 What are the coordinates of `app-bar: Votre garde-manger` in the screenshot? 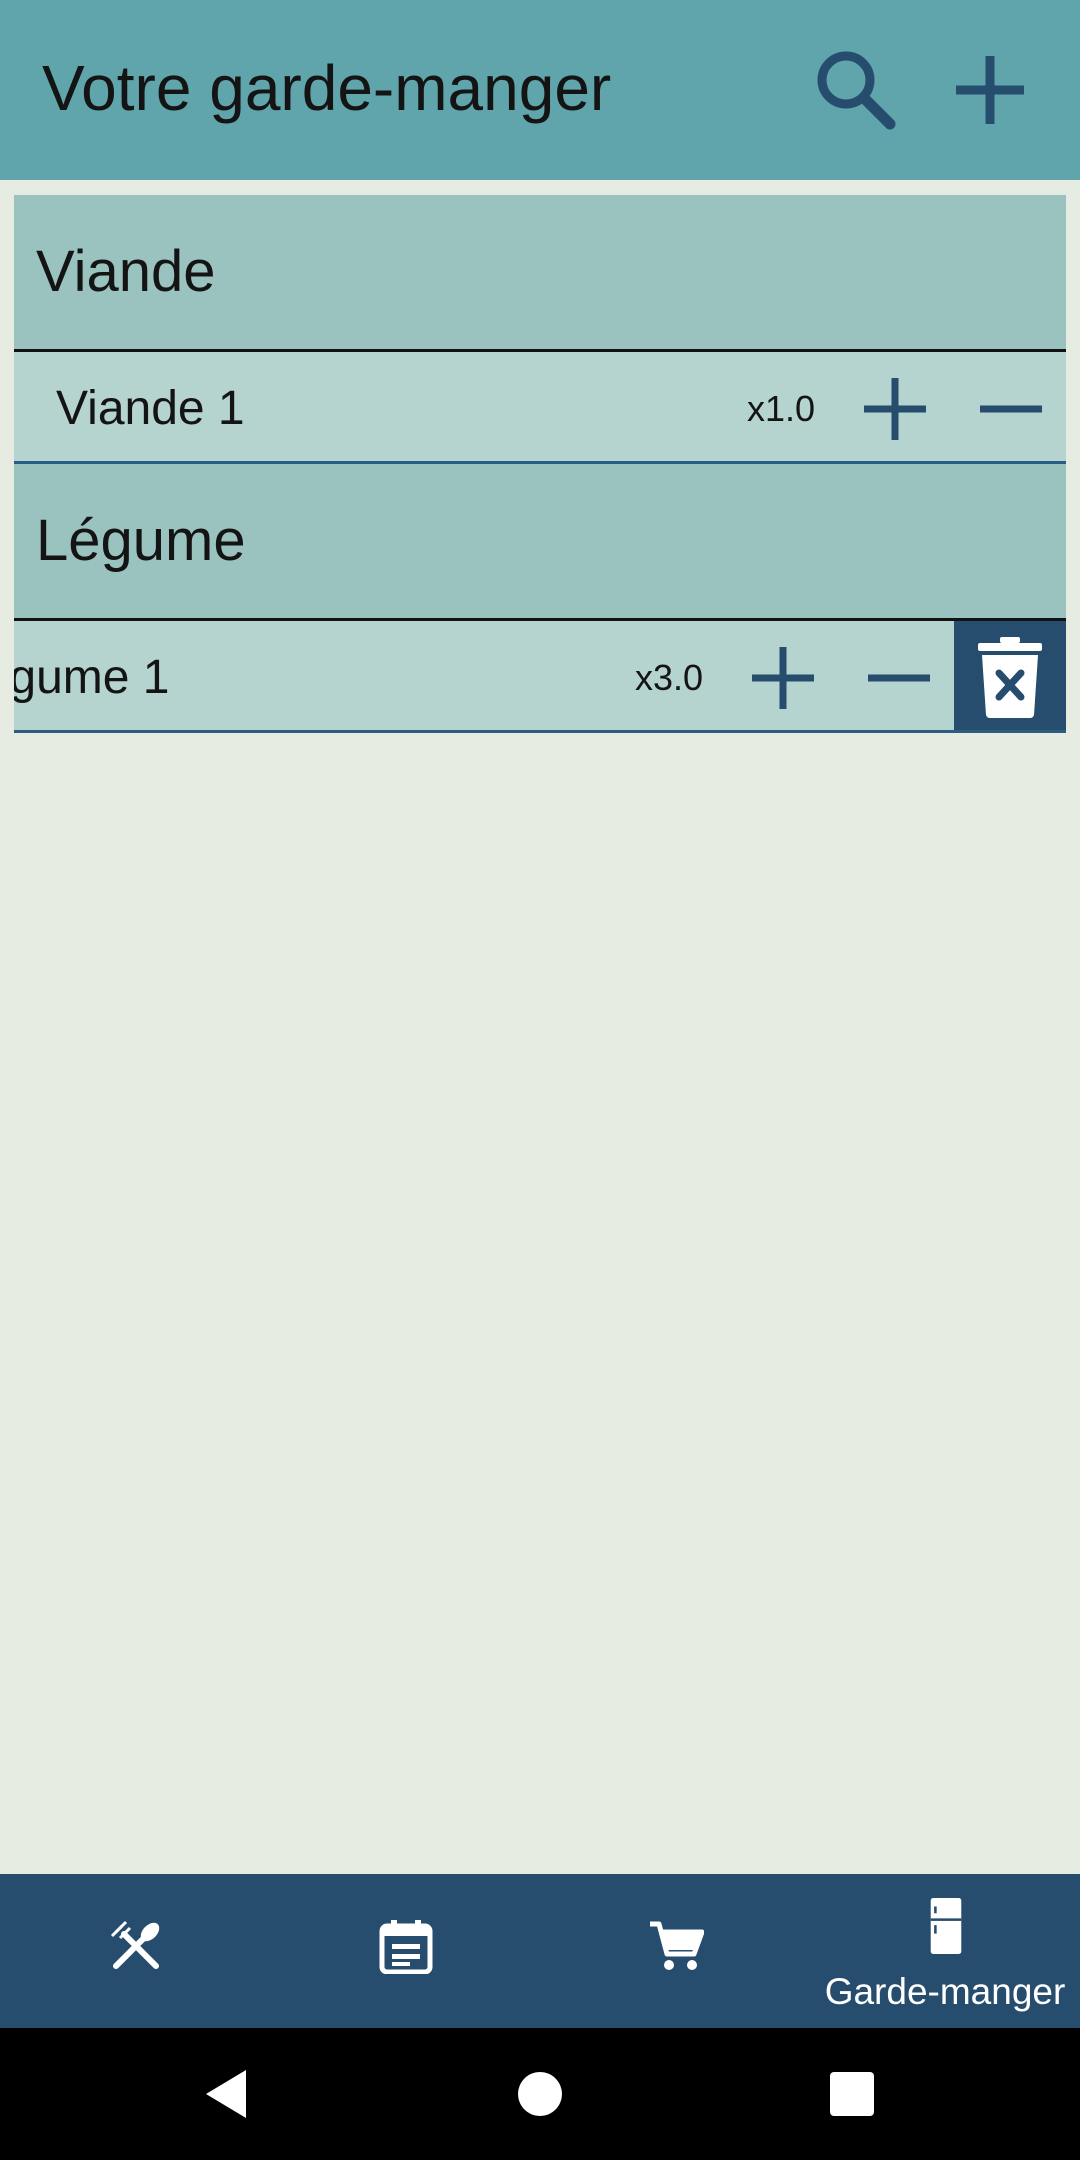 It's located at (540, 90).